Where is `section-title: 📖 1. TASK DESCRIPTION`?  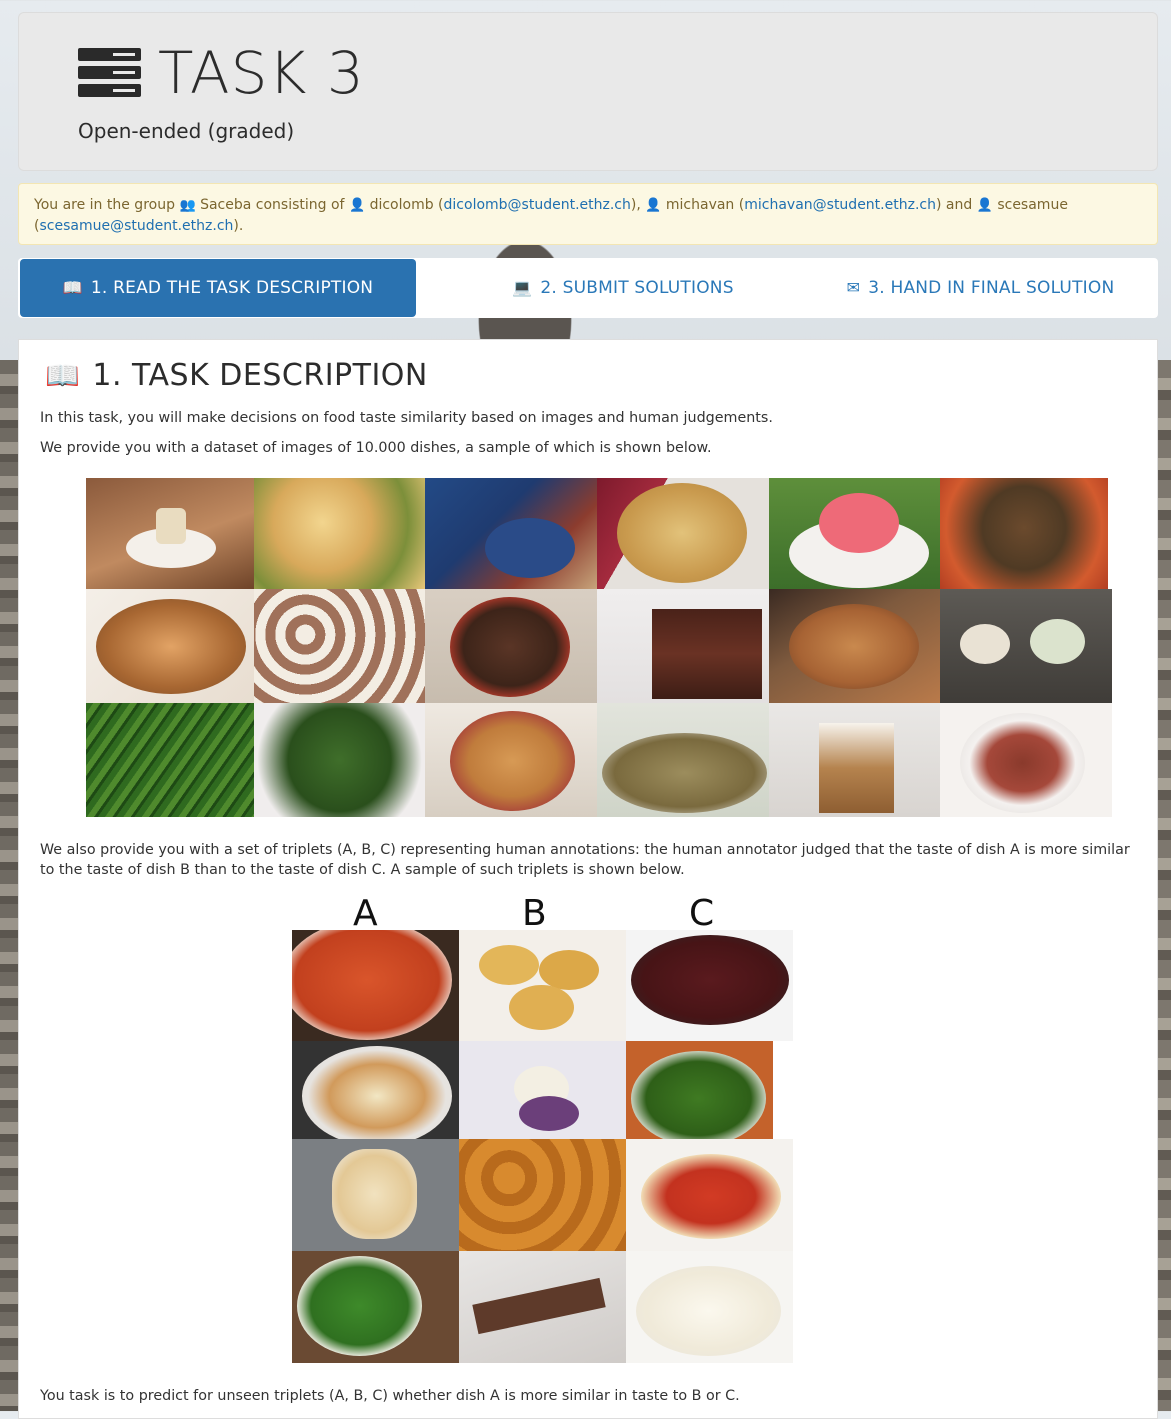
section-title: 📖 1. TASK DESCRIPTION is located at coordinates (236, 375).